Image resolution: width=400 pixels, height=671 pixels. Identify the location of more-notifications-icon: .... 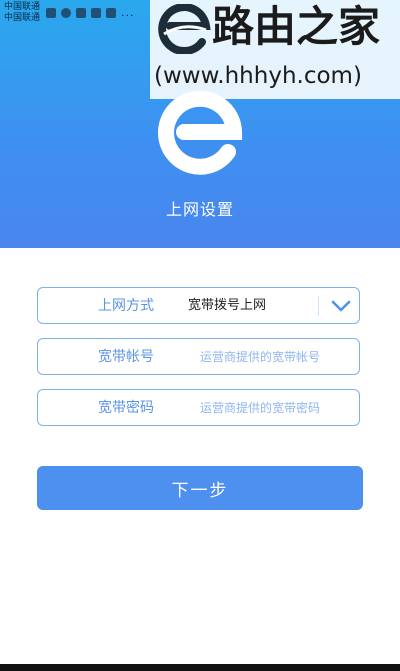
(128, 12).